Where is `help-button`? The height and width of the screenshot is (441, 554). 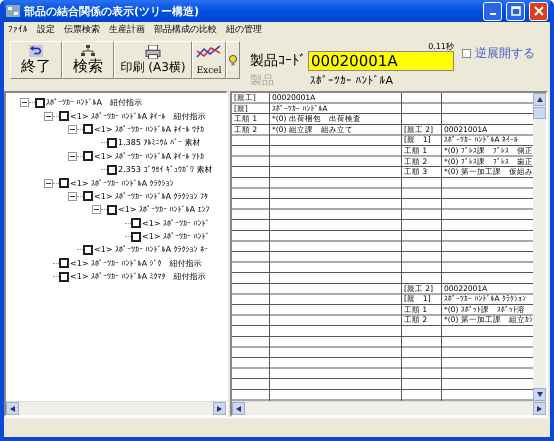
help-button is located at coordinates (233, 60).